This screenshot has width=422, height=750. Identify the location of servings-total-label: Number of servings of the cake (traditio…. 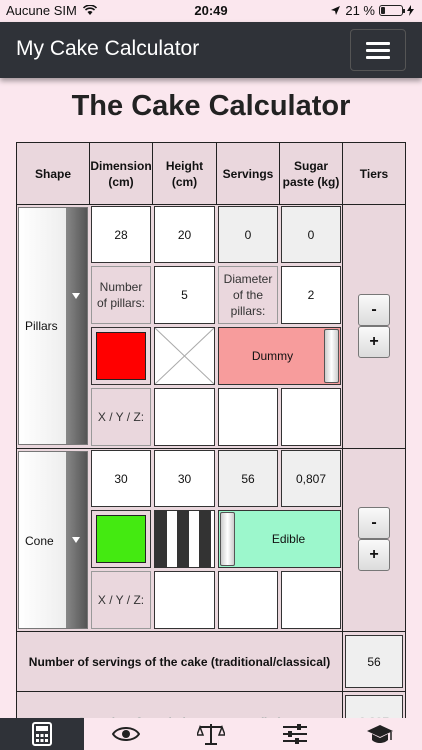
(179, 661).